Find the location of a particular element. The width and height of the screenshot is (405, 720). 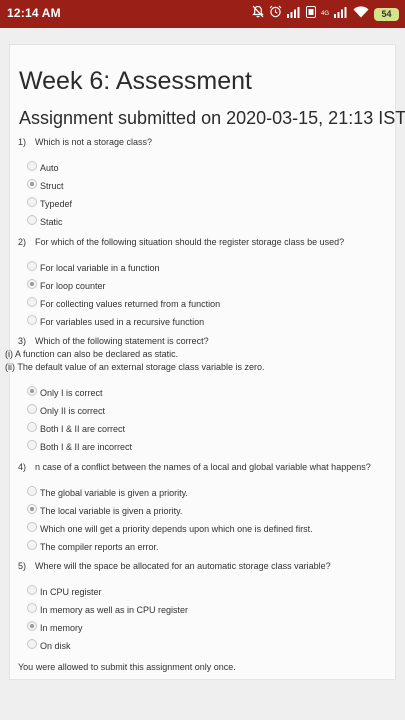

q1-option-2: Struct is located at coordinates (45, 184).